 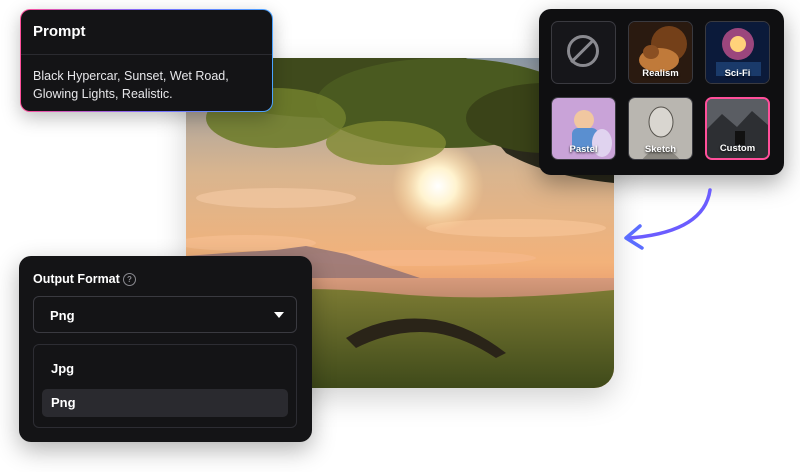 What do you see at coordinates (76, 279) in the screenshot?
I see `output-format-title: Output Format` at bounding box center [76, 279].